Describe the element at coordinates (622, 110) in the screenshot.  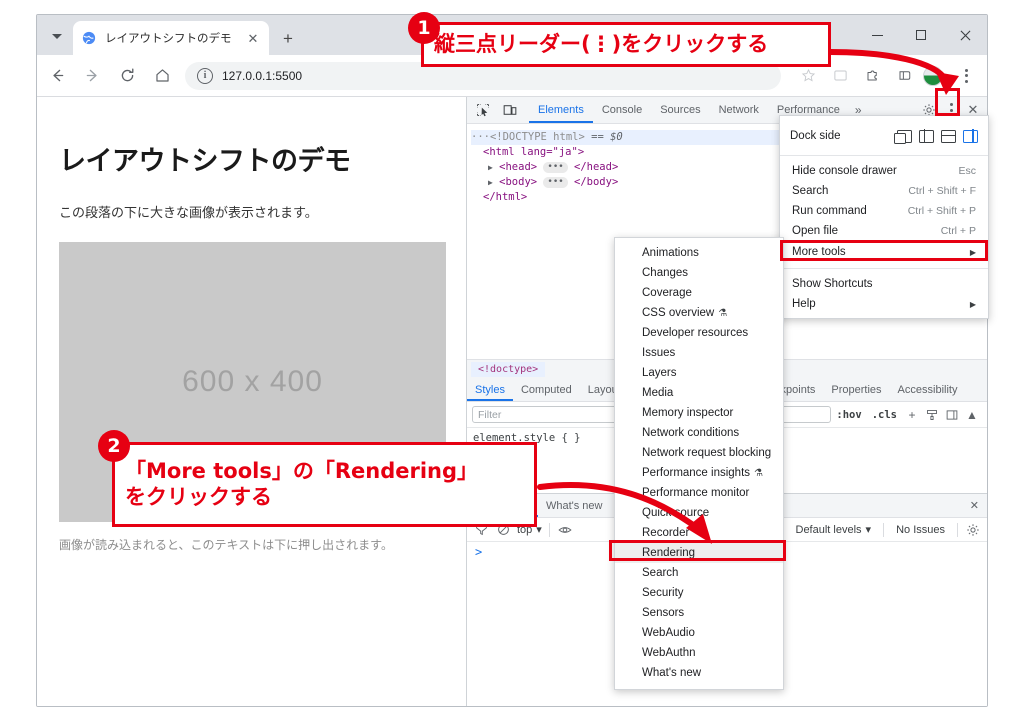
I see `tab-console: Console` at that location.